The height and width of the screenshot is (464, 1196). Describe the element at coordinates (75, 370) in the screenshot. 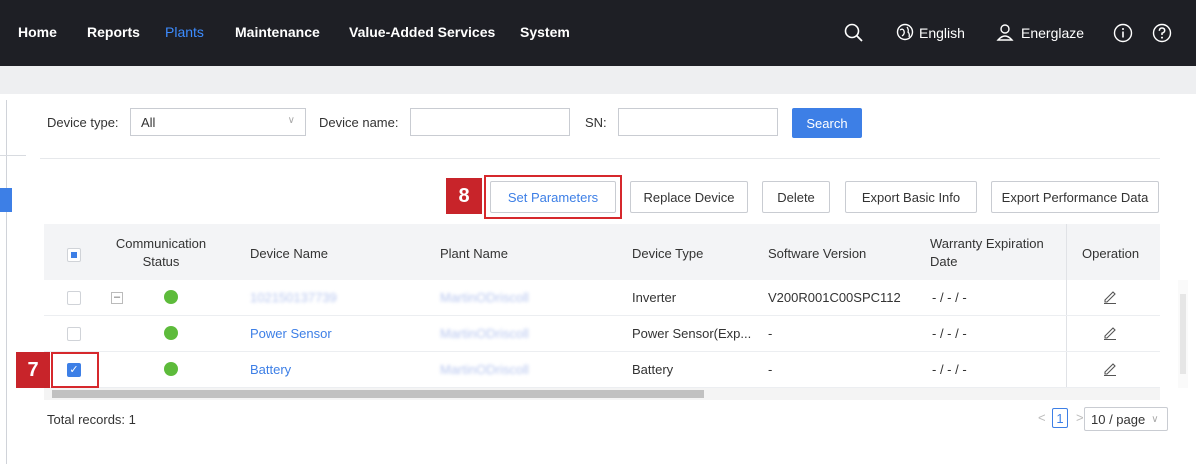

I see `checkbox-highlight` at that location.